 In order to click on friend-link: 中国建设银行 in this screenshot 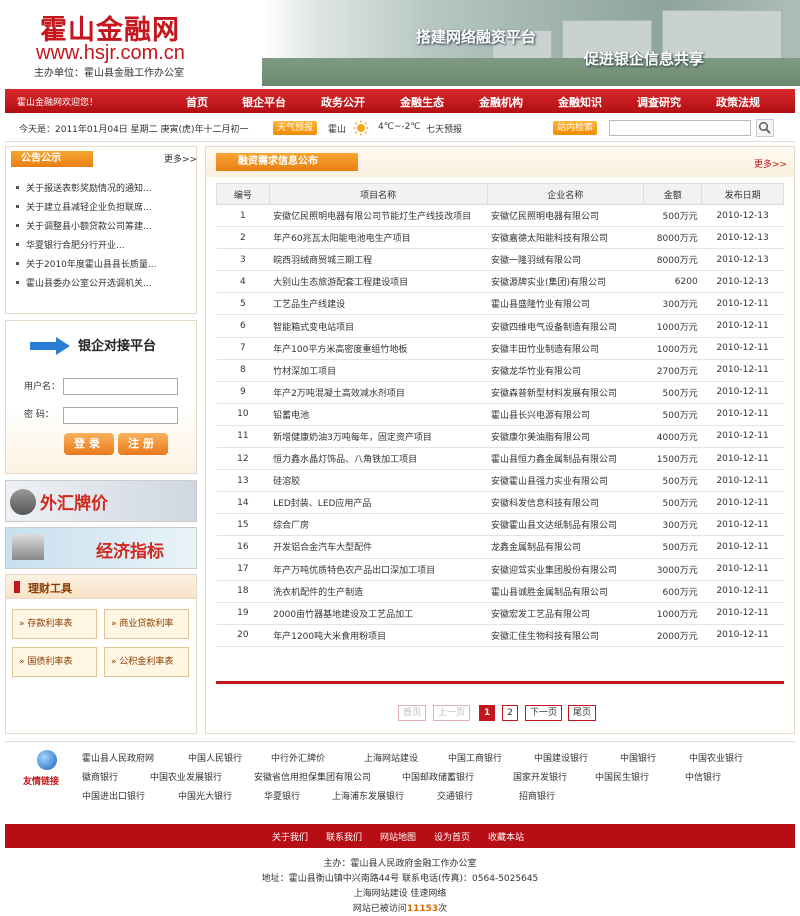, I will do `click(561, 757)`.